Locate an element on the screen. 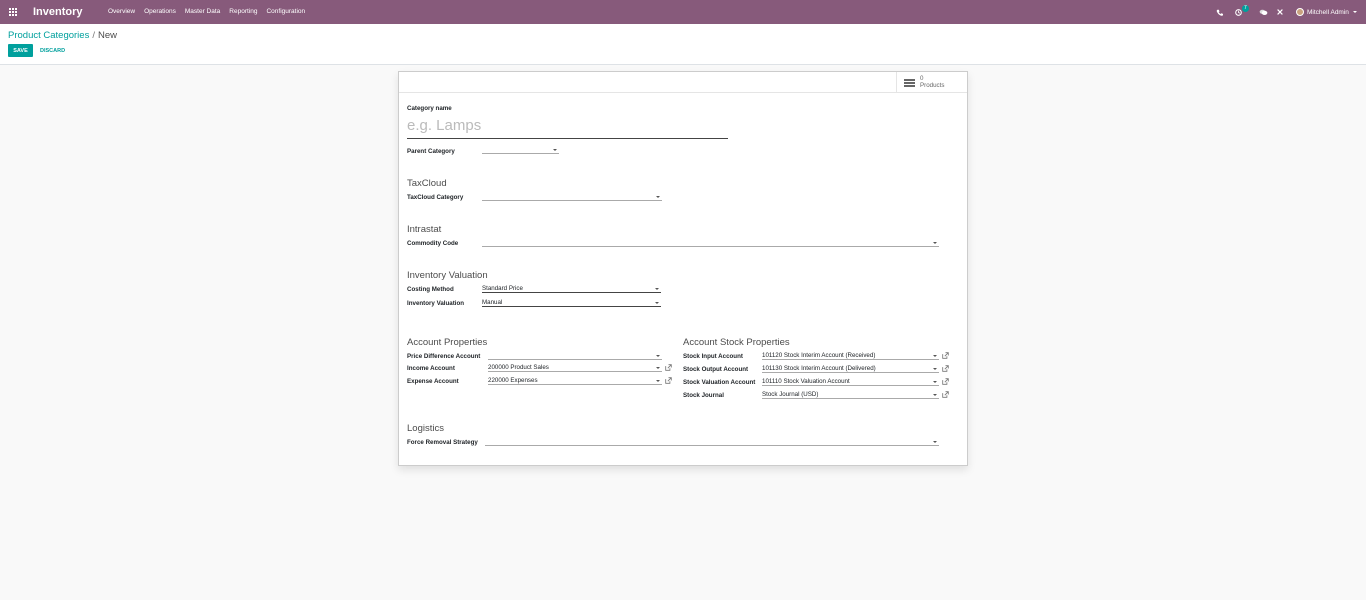  account-stock-properties-section-title: Account Stock Properties is located at coordinates (736, 342).